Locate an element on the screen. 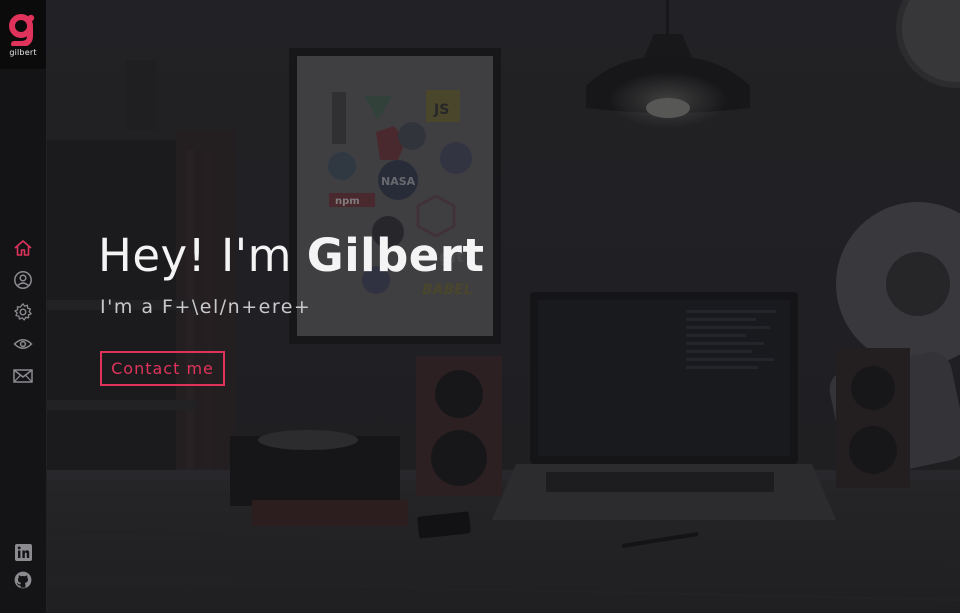 This screenshot has height=613, width=960. mail-icon is located at coordinates (23, 376).